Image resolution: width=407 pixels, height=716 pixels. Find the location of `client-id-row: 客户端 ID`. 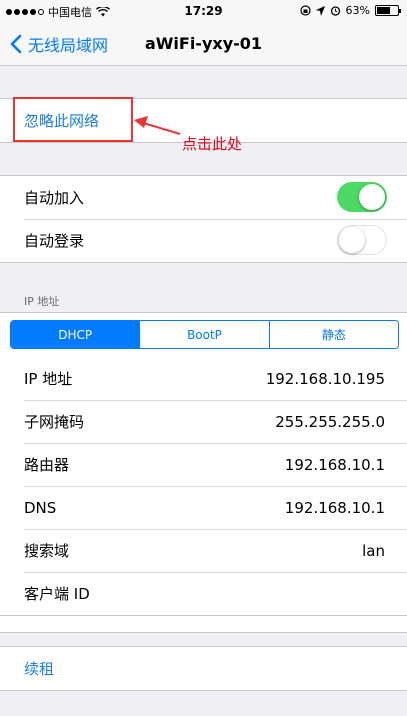

client-id-row: 客户端 ID is located at coordinates (203, 593).